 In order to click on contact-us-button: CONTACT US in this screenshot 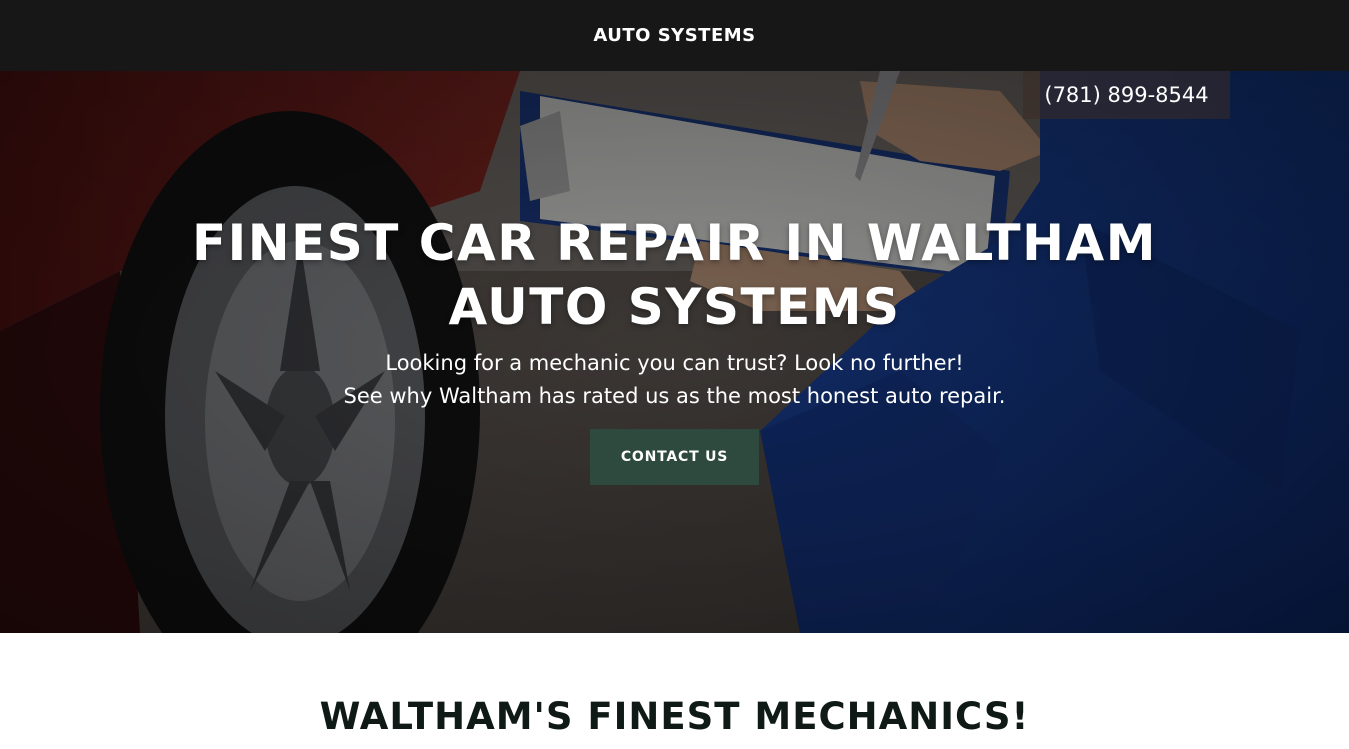, I will do `click(674, 457)`.